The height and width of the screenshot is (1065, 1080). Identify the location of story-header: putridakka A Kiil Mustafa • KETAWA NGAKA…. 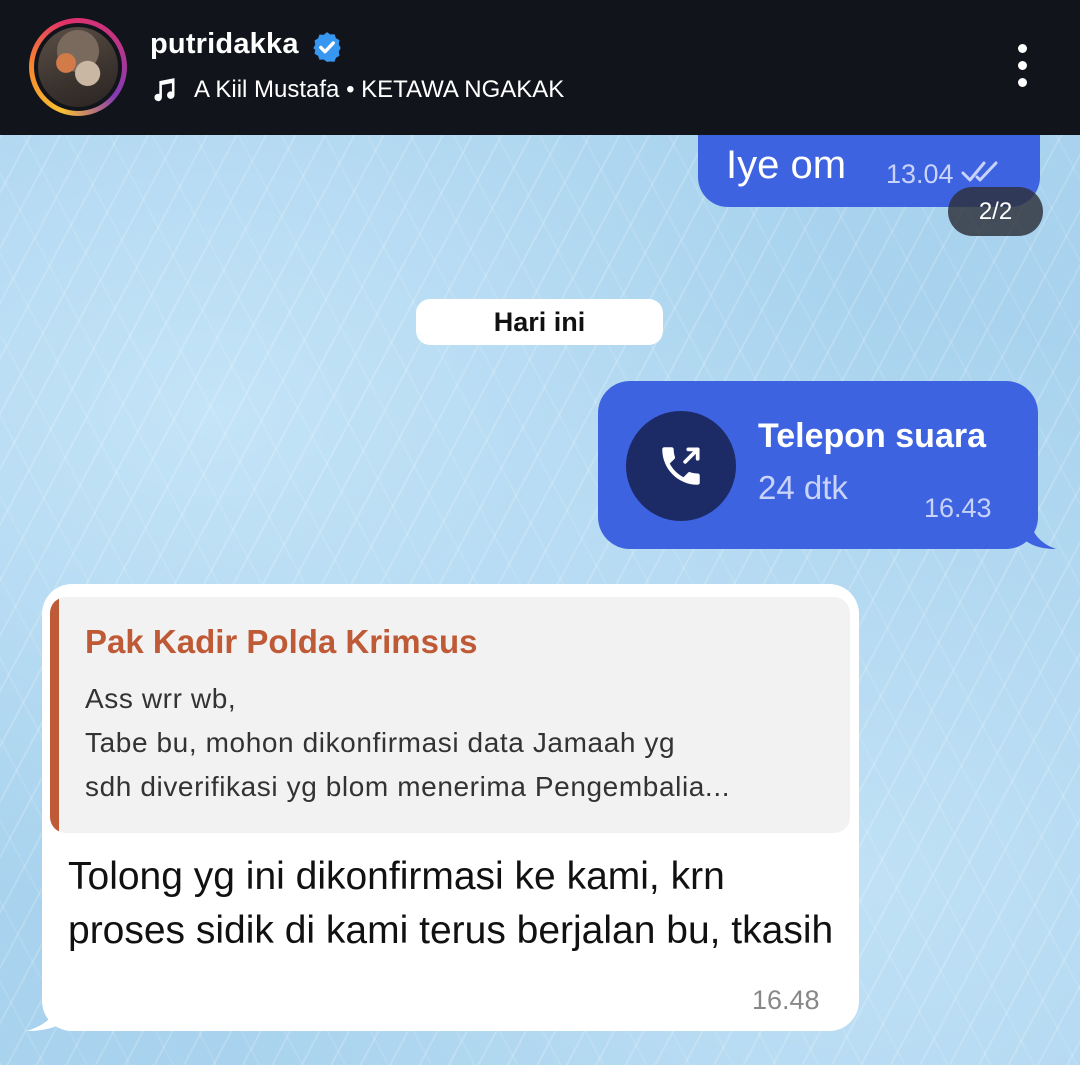
(540, 67).